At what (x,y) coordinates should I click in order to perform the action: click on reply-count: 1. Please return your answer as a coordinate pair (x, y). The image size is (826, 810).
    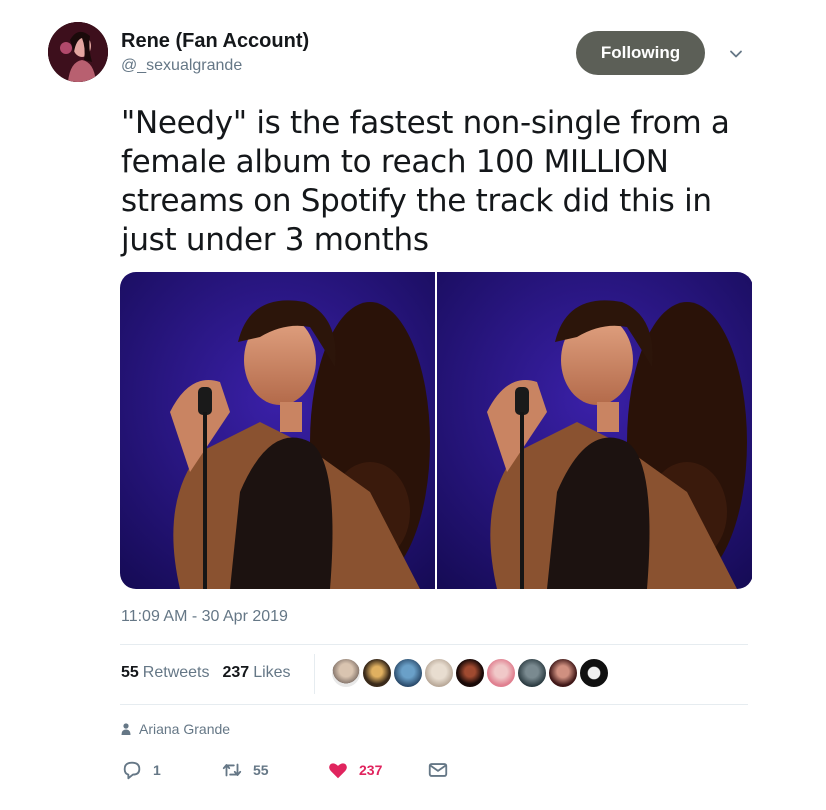
    Looking at the image, I should click on (157, 770).